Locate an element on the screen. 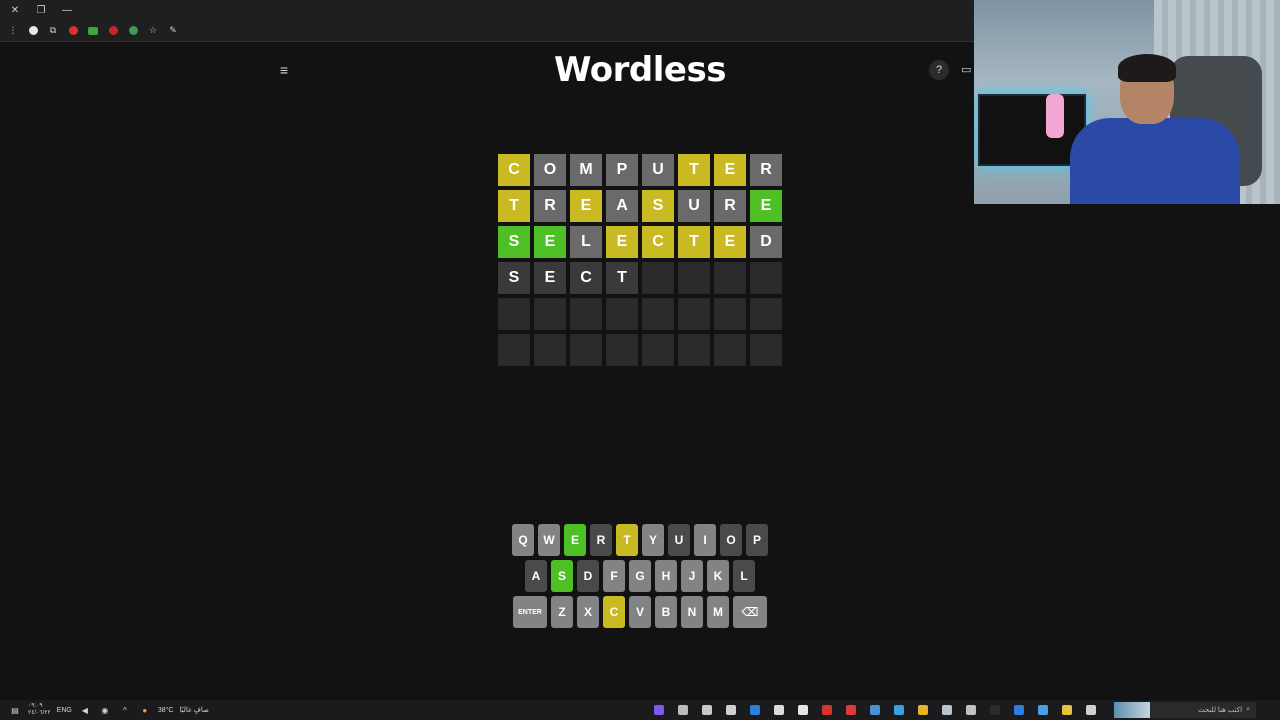 This screenshot has height=720, width=1280. app-obs-icon-glyph is located at coordinates (731, 710).